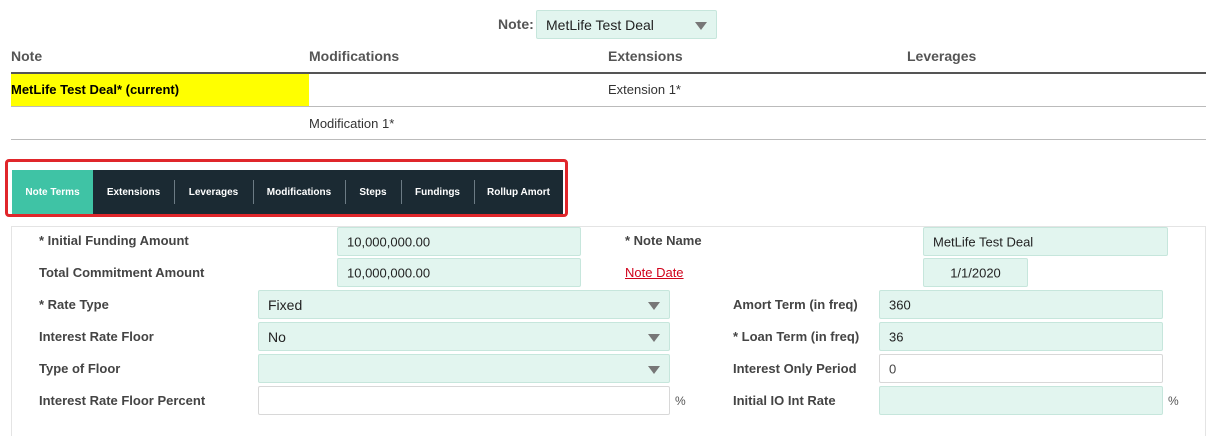  I want to click on note-date-input: 1/1/2020, so click(975, 272).